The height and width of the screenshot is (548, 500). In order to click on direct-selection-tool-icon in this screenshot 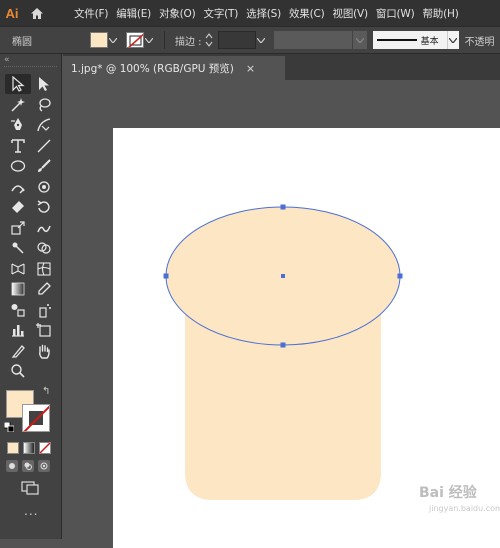, I will do `click(44, 84)`.